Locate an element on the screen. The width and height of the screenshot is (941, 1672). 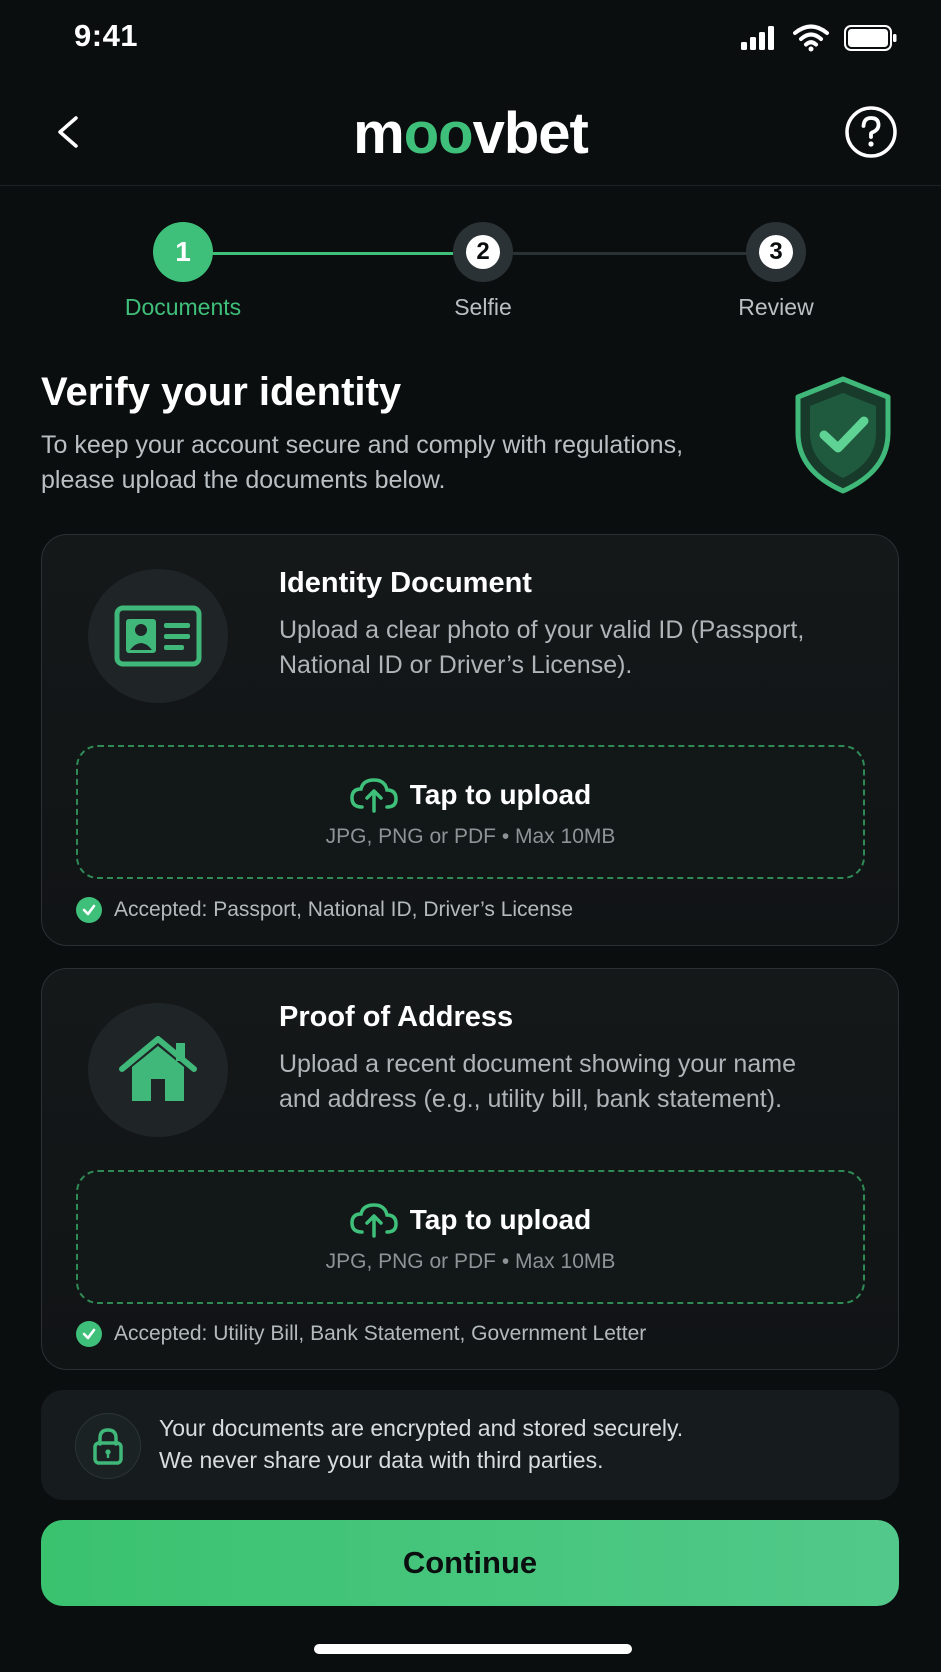
step-3-number: 3 is located at coordinates (776, 252).